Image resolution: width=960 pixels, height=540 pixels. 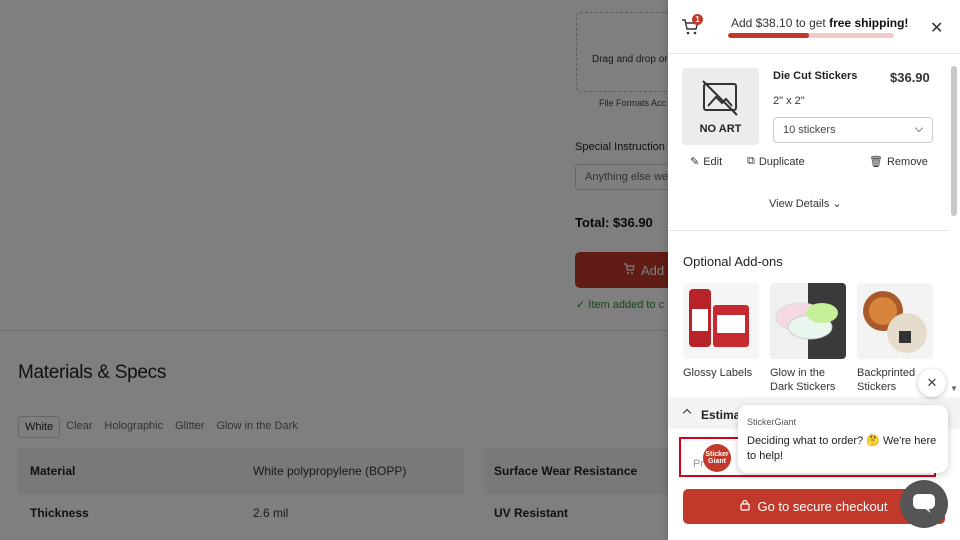 I want to click on remove-button: 🗑 Remove, so click(x=898, y=162).